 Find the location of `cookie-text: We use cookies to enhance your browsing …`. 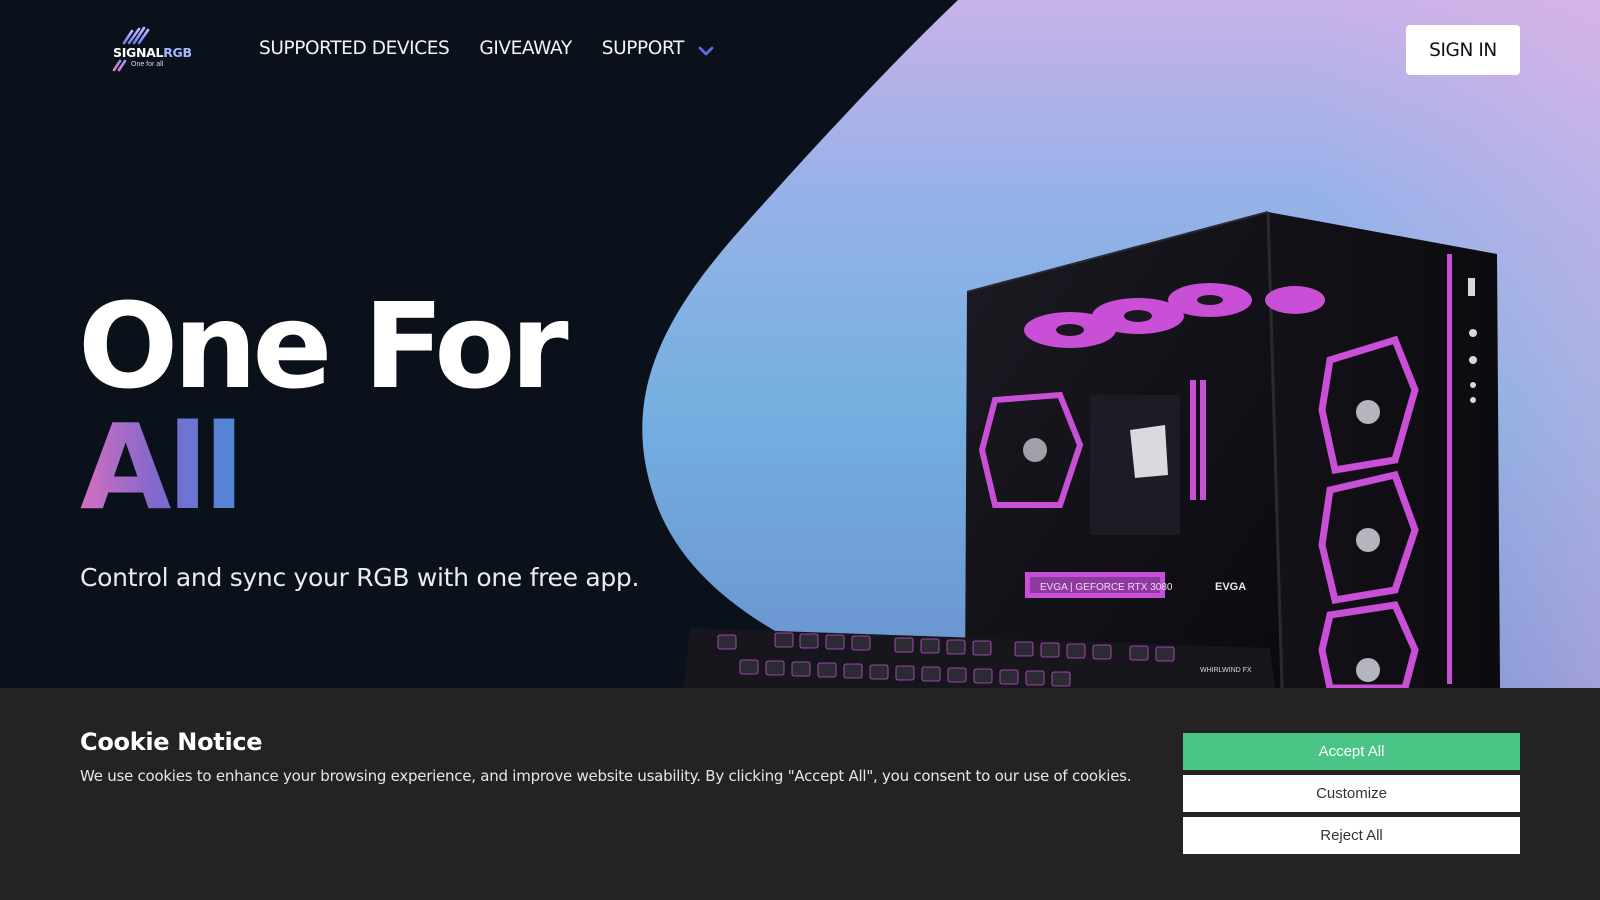

cookie-text: We use cookies to enhance your browsing … is located at coordinates (606, 776).